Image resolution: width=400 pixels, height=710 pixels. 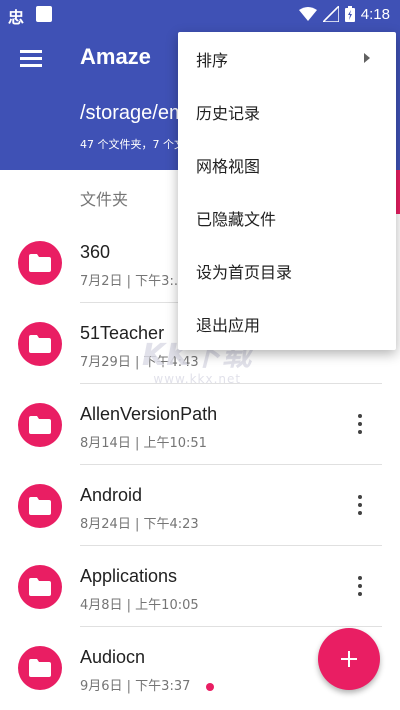 I want to click on file-name: 360, so click(x=95, y=252).